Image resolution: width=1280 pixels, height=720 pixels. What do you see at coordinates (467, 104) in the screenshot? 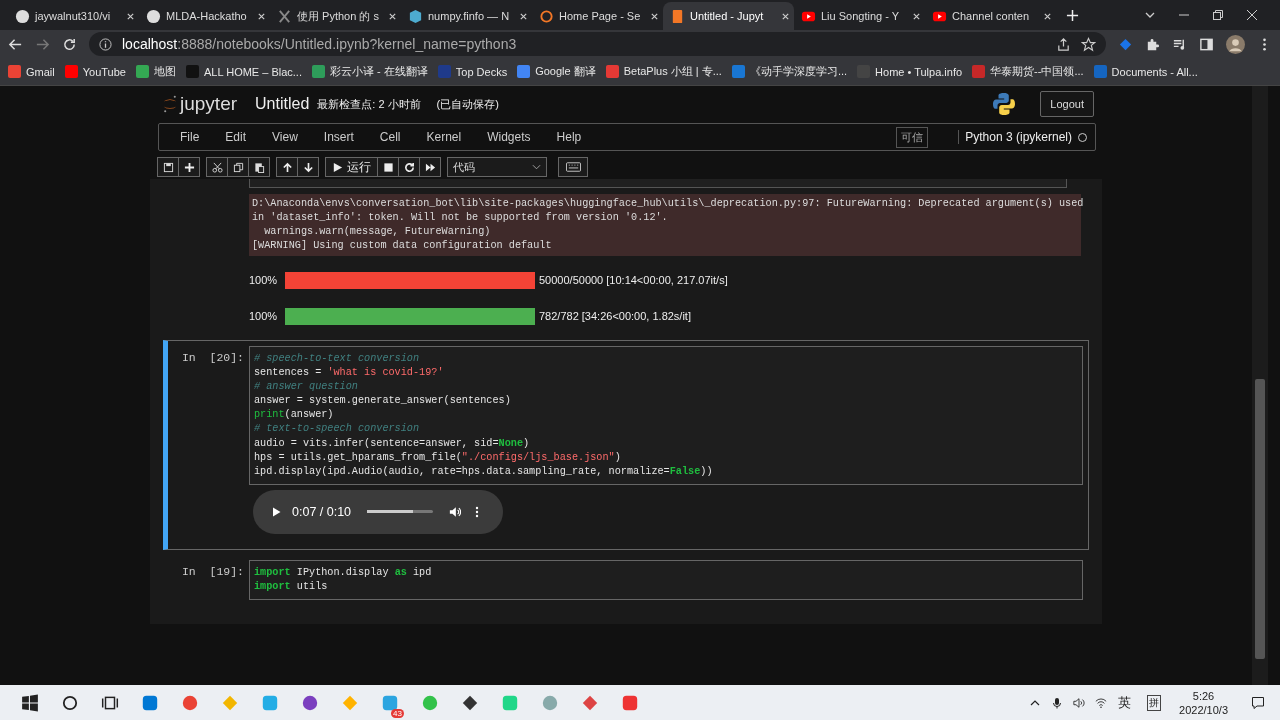
I see `autosave-status: (已自动保存)` at bounding box center [467, 104].